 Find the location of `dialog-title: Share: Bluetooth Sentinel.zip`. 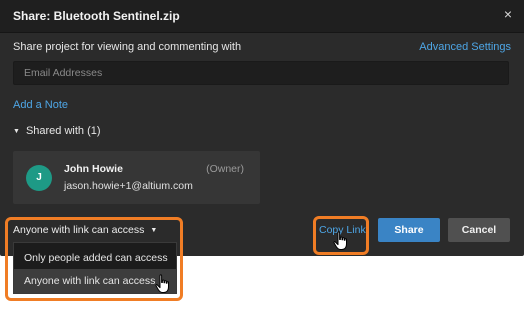

dialog-title: Share: Bluetooth Sentinel.zip is located at coordinates (96, 16).